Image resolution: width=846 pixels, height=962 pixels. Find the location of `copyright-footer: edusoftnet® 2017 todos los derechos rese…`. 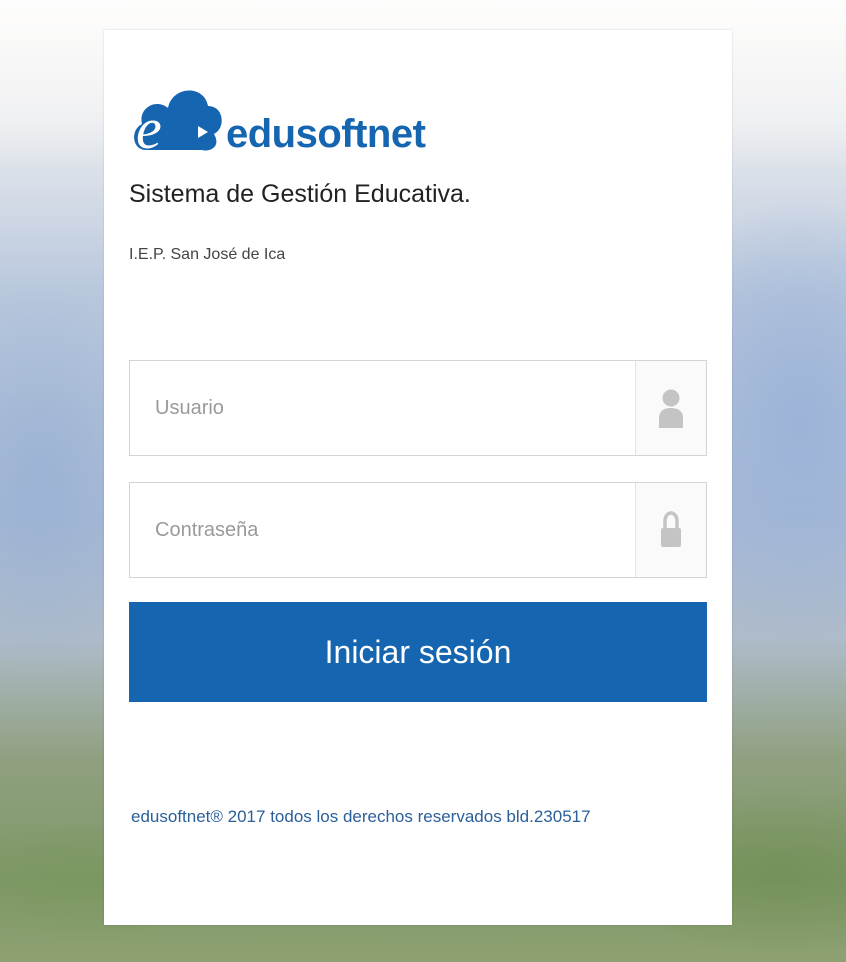

copyright-footer: edusoftnet® 2017 todos los derechos rese… is located at coordinates (361, 816).